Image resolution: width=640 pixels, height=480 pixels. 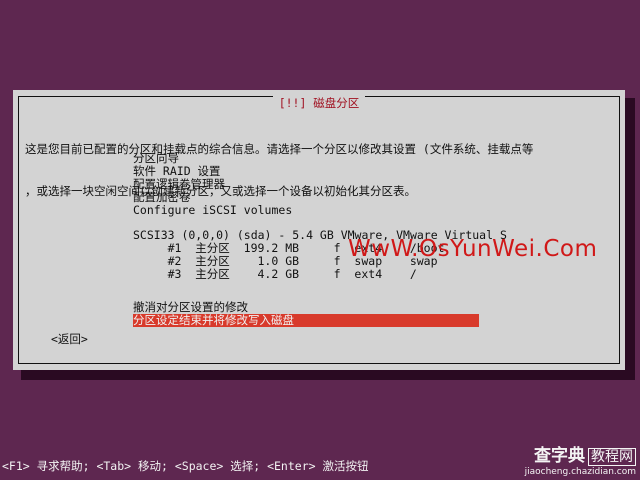 What do you see at coordinates (306, 320) in the screenshot?
I see `menu-item-finish-partitioning: 分区设定结束并将修改写入磁盘` at bounding box center [306, 320].